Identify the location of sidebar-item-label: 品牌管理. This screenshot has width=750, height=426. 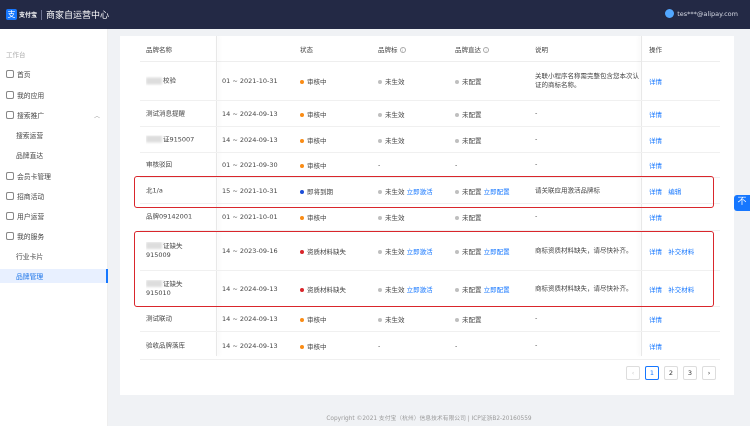
(30, 277).